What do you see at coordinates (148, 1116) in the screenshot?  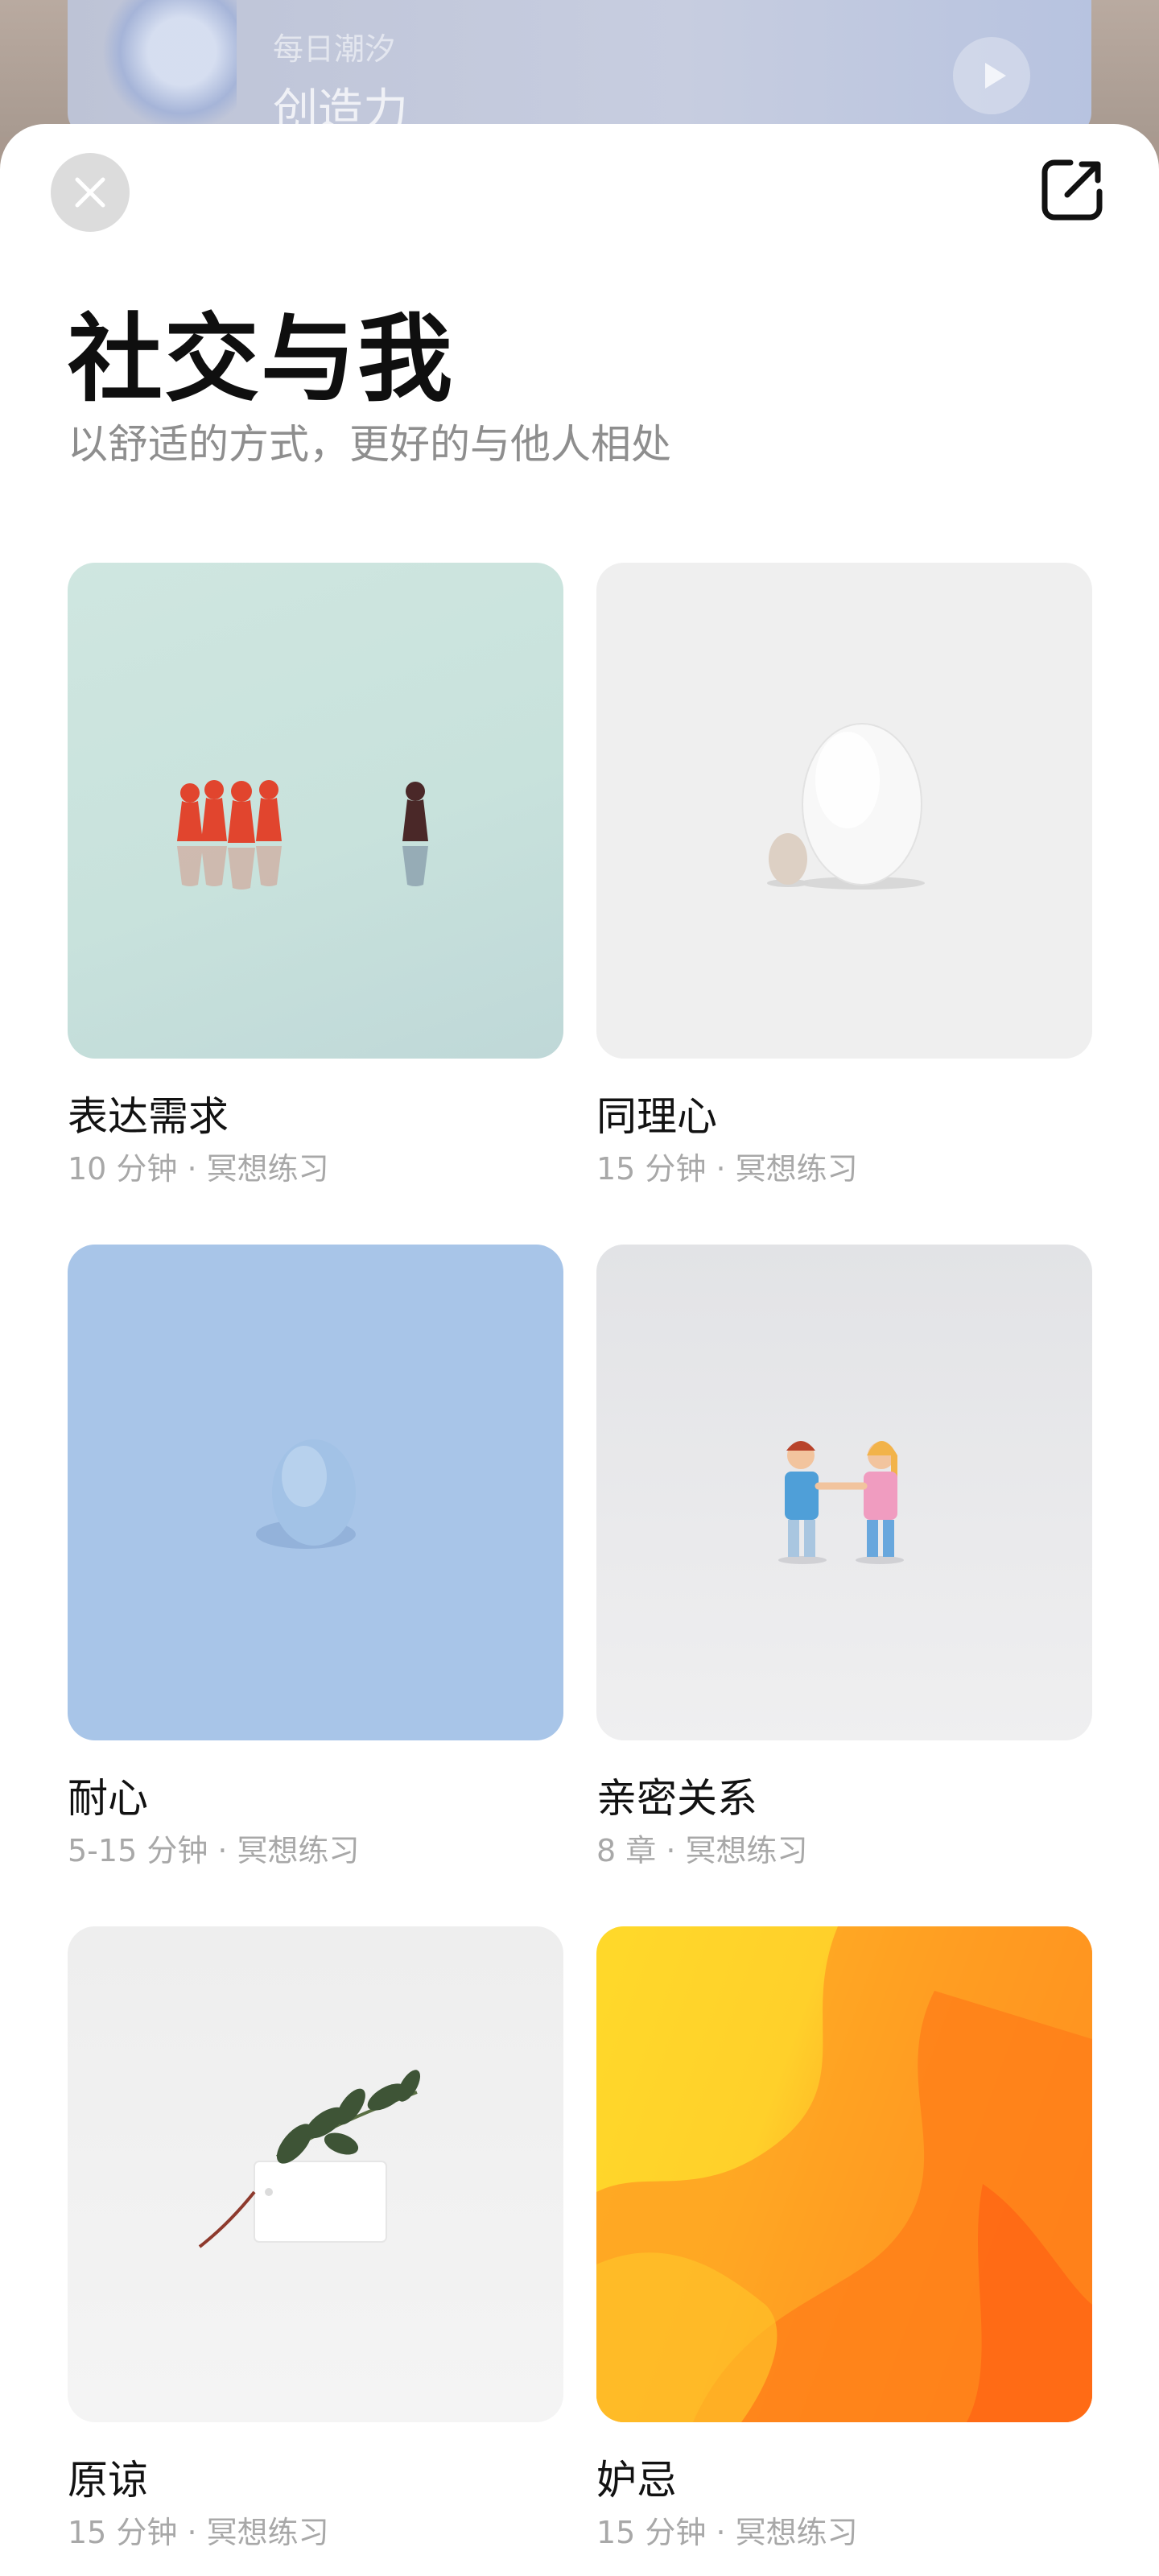 I see `card-title: 表达需求` at bounding box center [148, 1116].